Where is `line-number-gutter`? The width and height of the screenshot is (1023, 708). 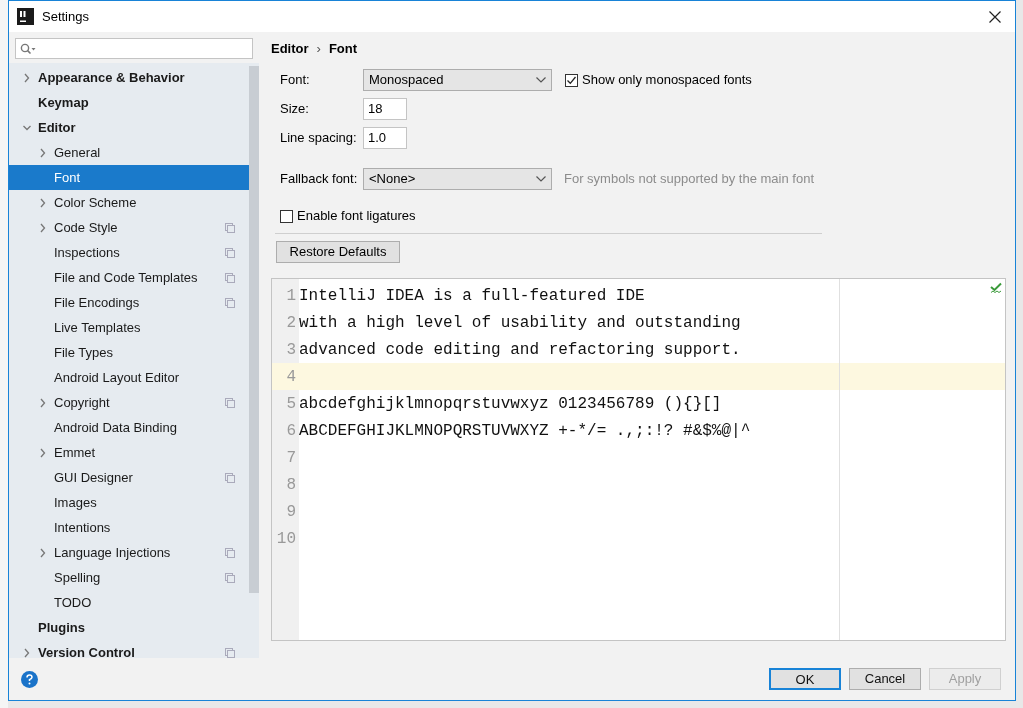 line-number-gutter is located at coordinates (285, 280).